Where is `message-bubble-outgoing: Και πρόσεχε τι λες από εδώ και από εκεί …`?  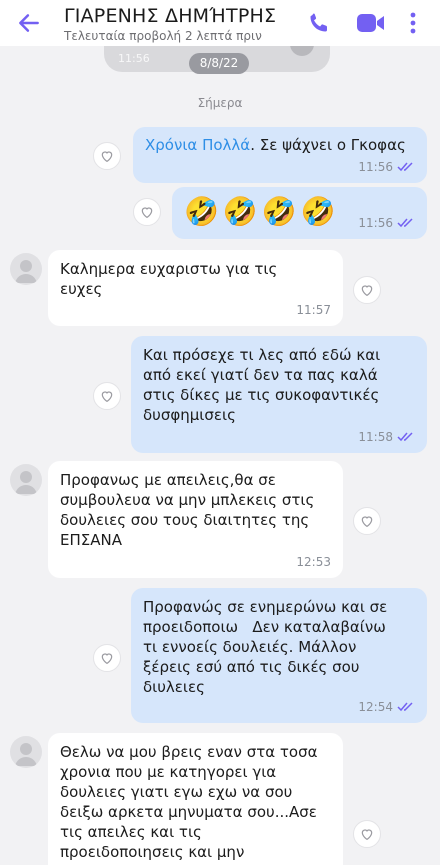
message-bubble-outgoing: Και πρόσεχε τι λες από εδώ και από εκεί … is located at coordinates (279, 394).